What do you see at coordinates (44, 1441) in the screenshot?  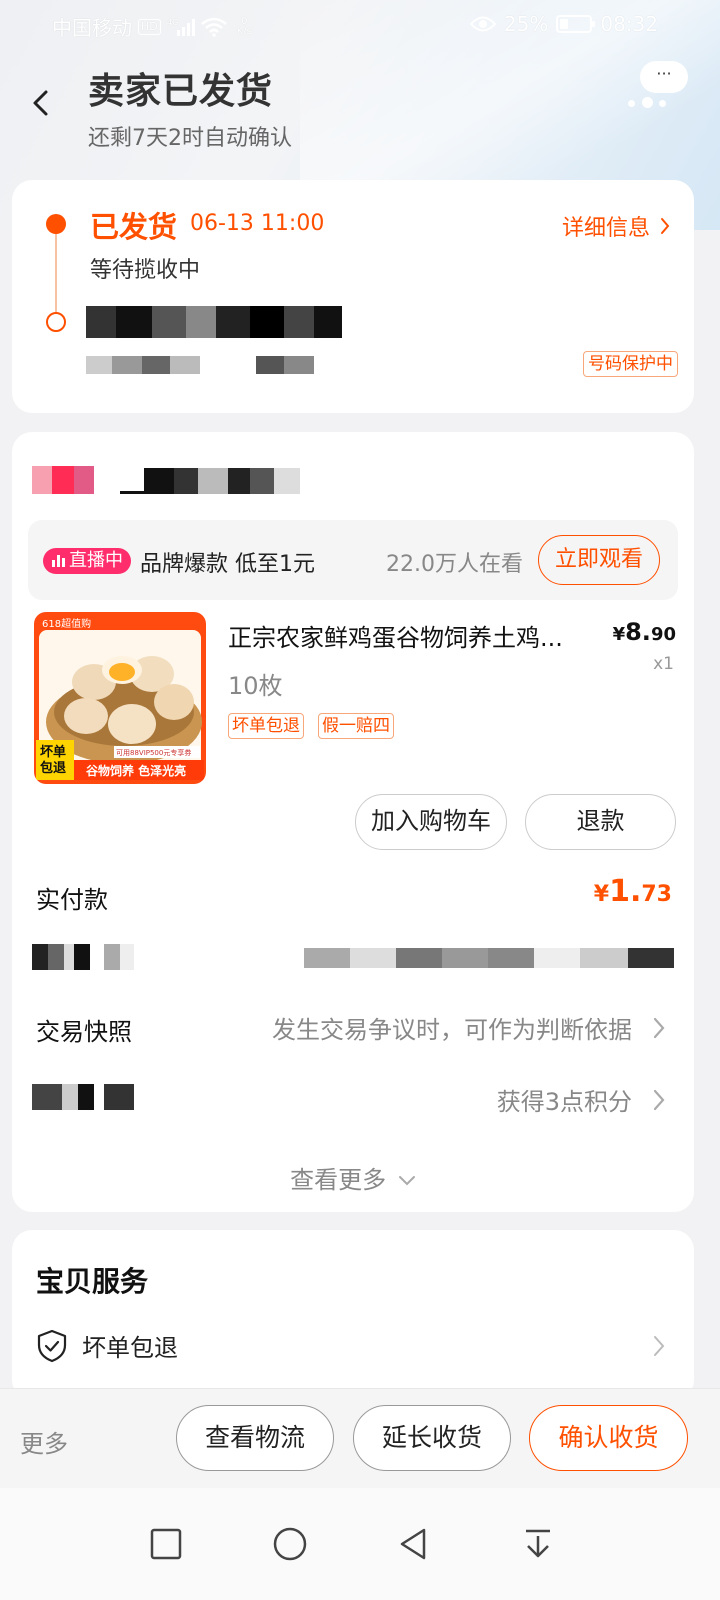 I see `more-actions-button: 更多` at bounding box center [44, 1441].